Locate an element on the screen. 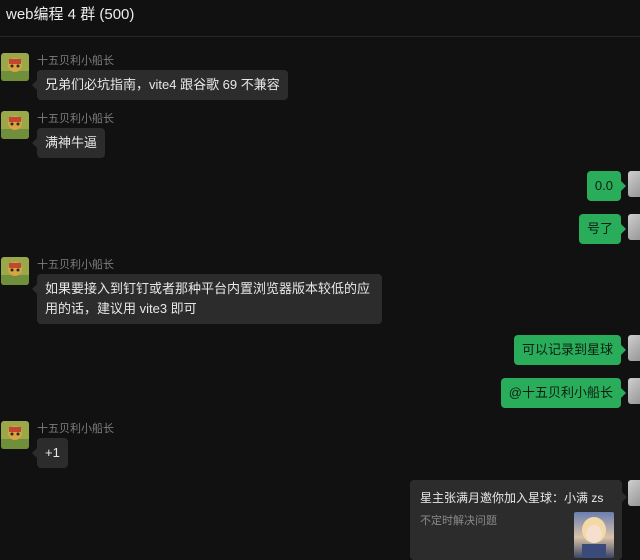 Image resolution: width=640 pixels, height=560 pixels. message-bubble: 兄弟们必坑指南，vite4 跟谷歌 69 不兼容 is located at coordinates (160, 85).